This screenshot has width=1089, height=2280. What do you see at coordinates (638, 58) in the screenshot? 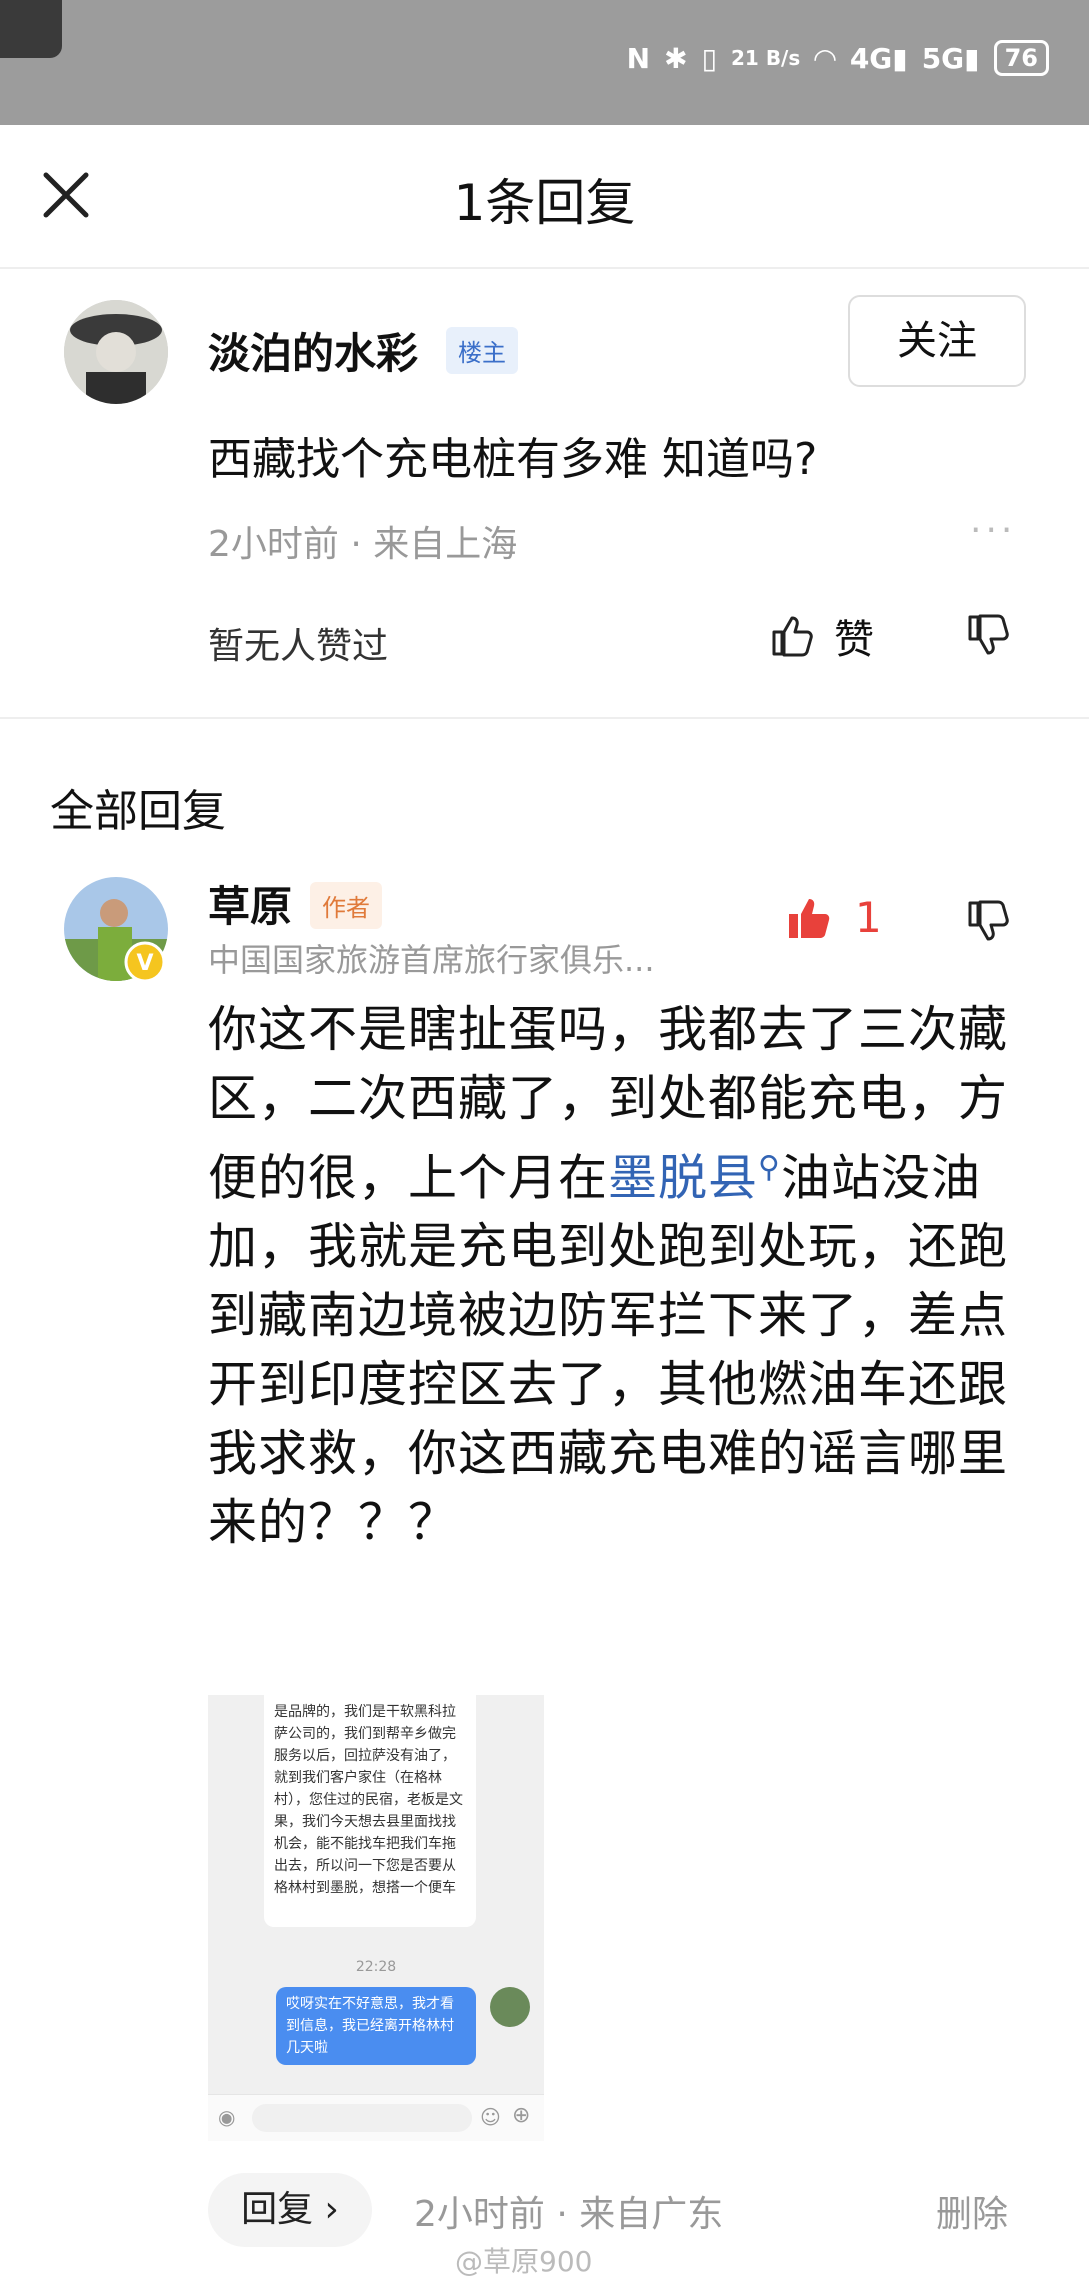
I see `nfc-icon: N` at bounding box center [638, 58].